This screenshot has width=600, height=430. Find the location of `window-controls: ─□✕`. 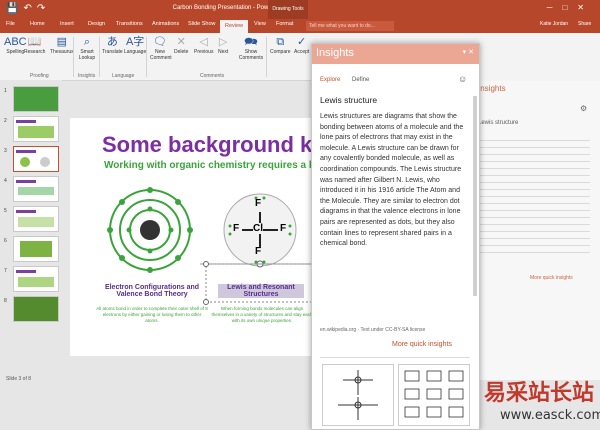

window-controls: ─□✕ is located at coordinates (570, 7).